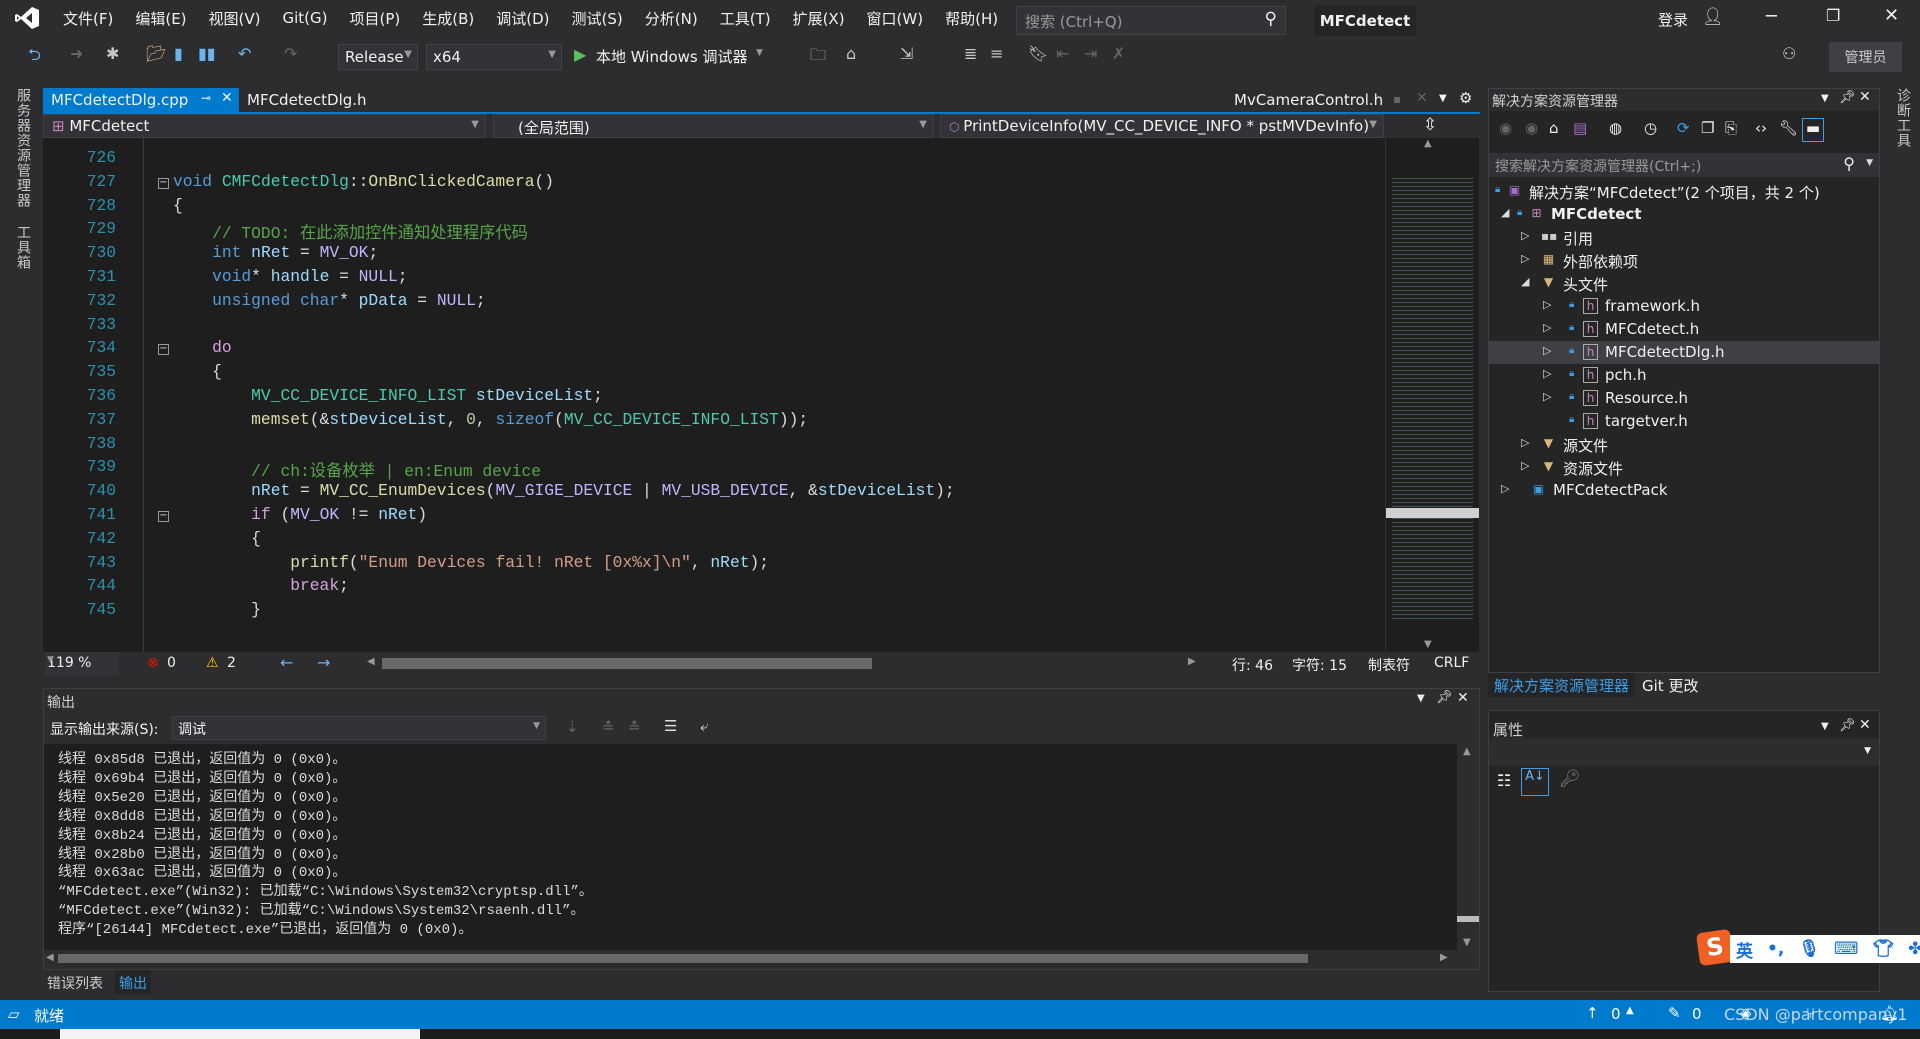 The width and height of the screenshot is (1920, 1039). Describe the element at coordinates (329, 300) in the screenshot. I see `code-line: unsigned char* pData = NULL;` at that location.